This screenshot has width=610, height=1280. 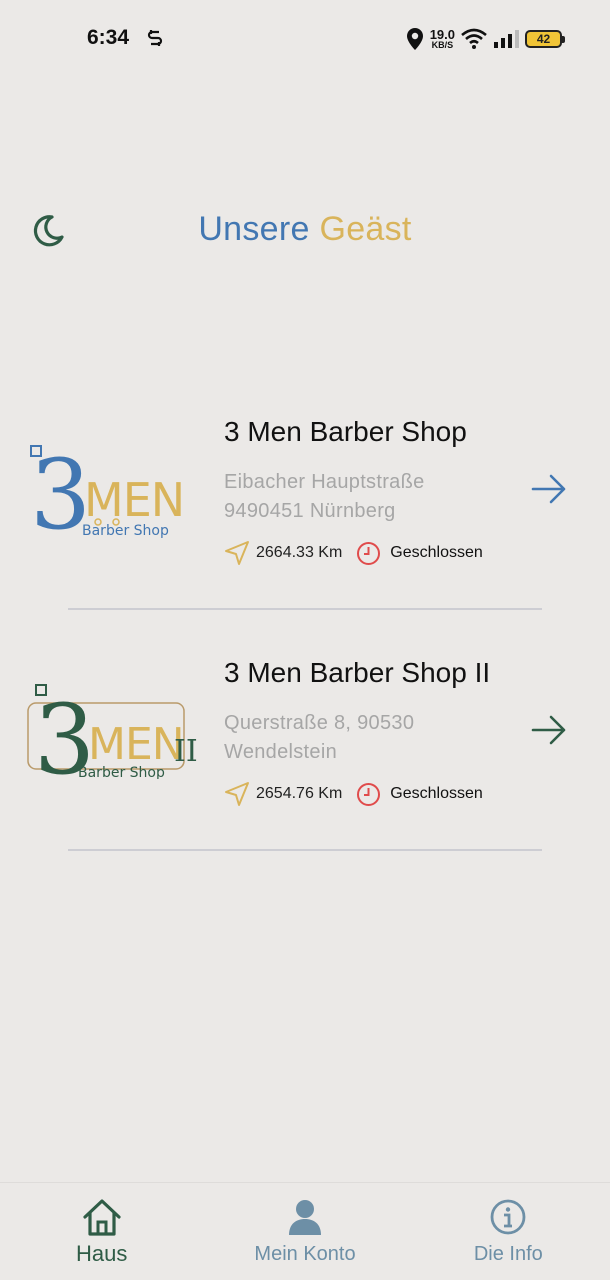 I want to click on sync-icon, so click(x=155, y=38).